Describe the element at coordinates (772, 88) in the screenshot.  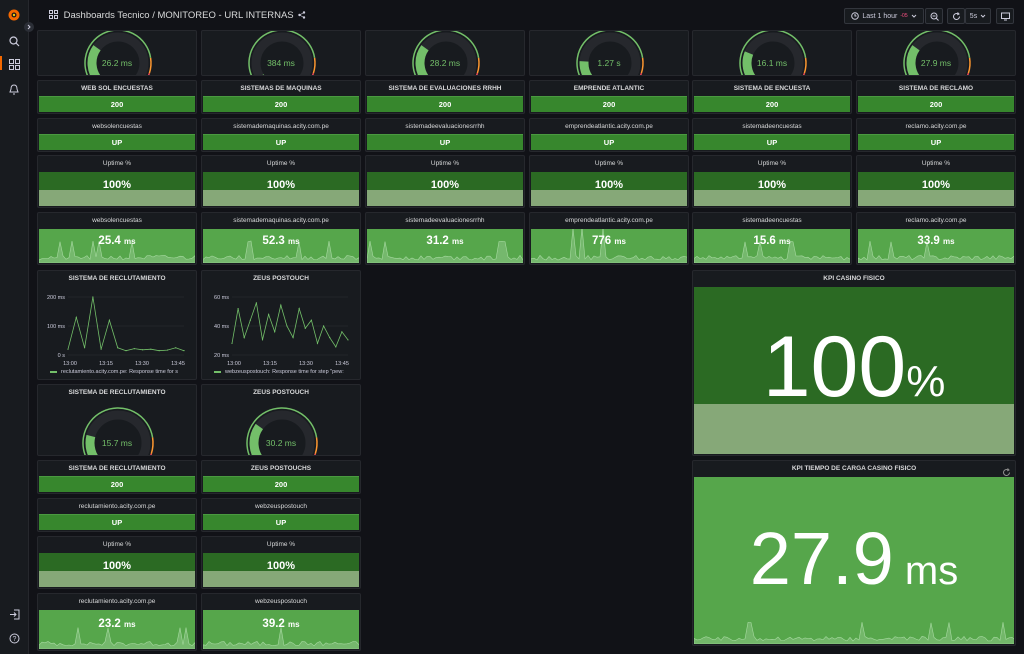
I see `panel-title: SISTEMA DE ENCUESTA` at that location.